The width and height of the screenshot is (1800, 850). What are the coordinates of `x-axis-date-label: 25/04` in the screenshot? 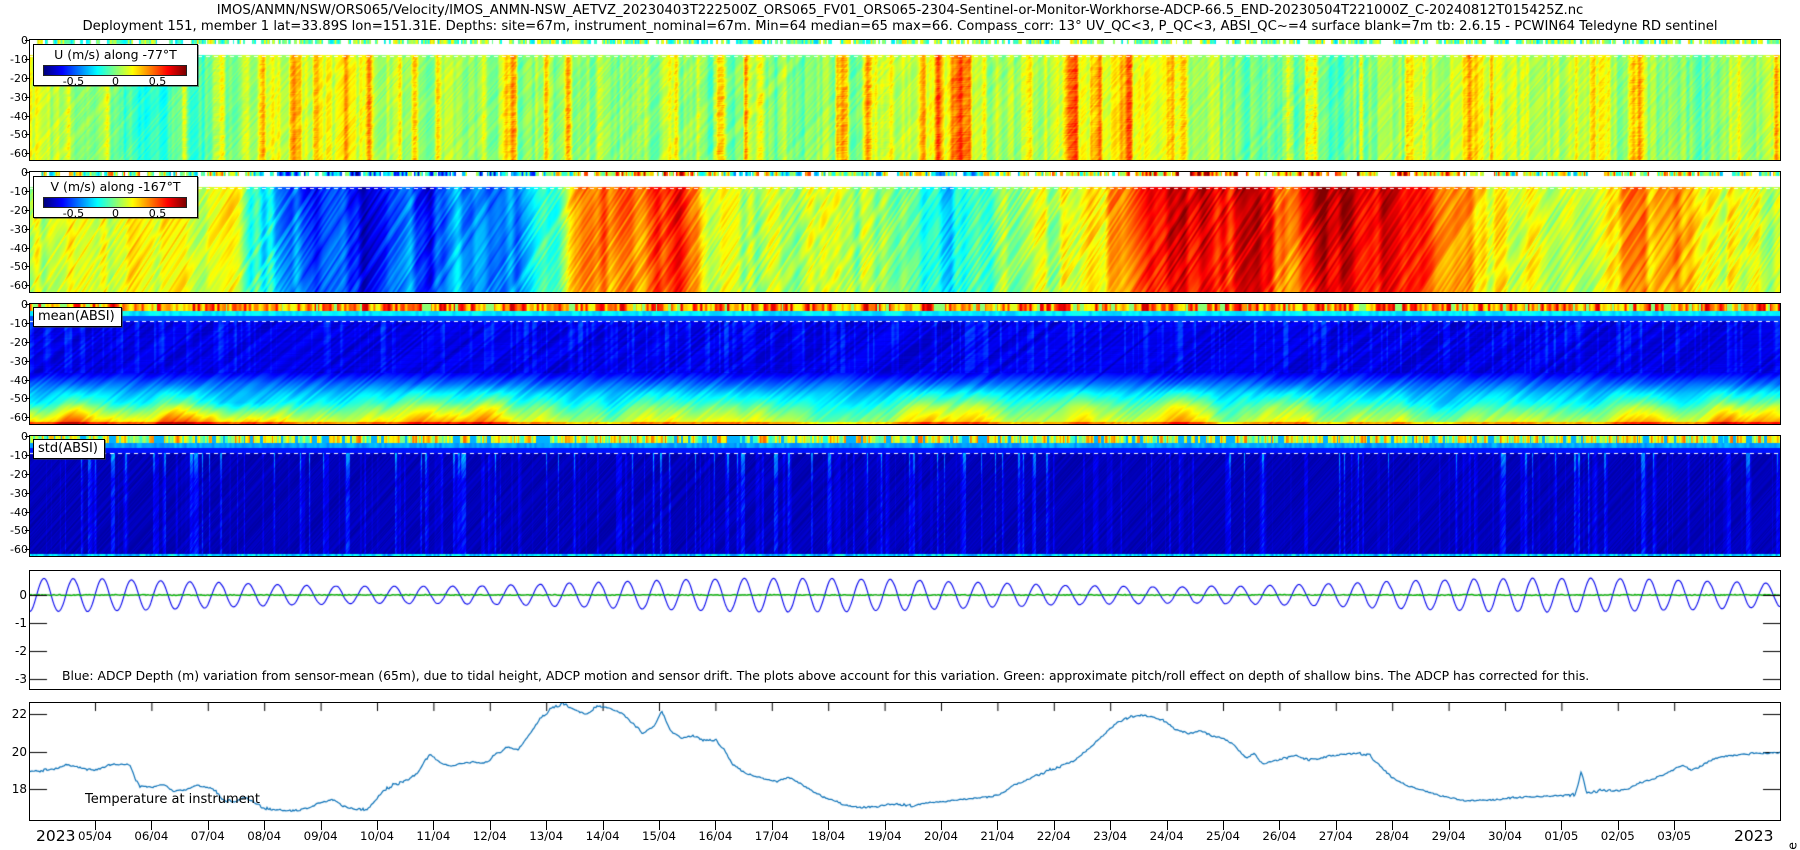 It's located at (1223, 836).